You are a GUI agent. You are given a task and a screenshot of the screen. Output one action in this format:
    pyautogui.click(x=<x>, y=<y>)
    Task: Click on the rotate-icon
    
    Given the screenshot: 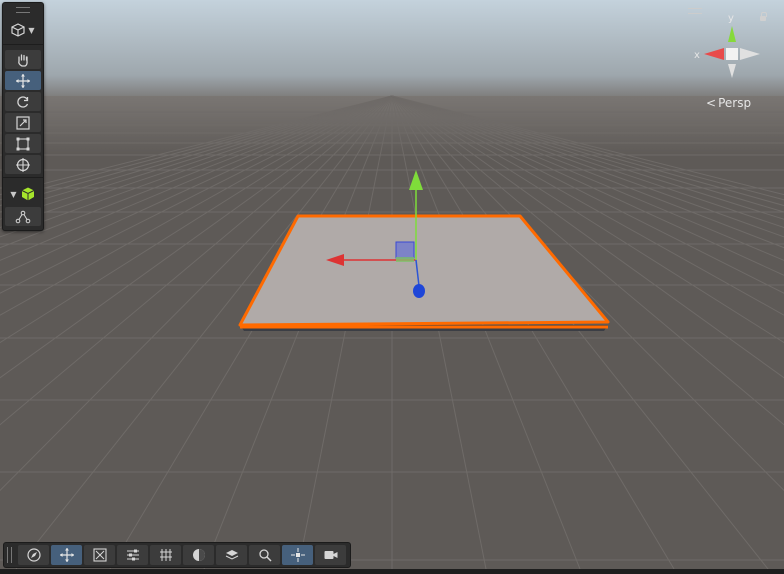 What is the action you would take?
    pyautogui.click(x=23, y=101)
    